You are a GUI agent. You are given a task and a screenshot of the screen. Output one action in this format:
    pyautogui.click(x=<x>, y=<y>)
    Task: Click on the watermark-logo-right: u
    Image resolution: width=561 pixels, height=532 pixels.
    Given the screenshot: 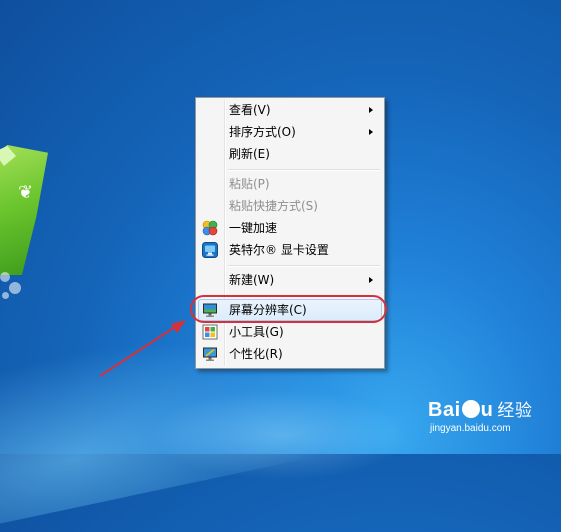 What is the action you would take?
    pyautogui.click(x=487, y=410)
    